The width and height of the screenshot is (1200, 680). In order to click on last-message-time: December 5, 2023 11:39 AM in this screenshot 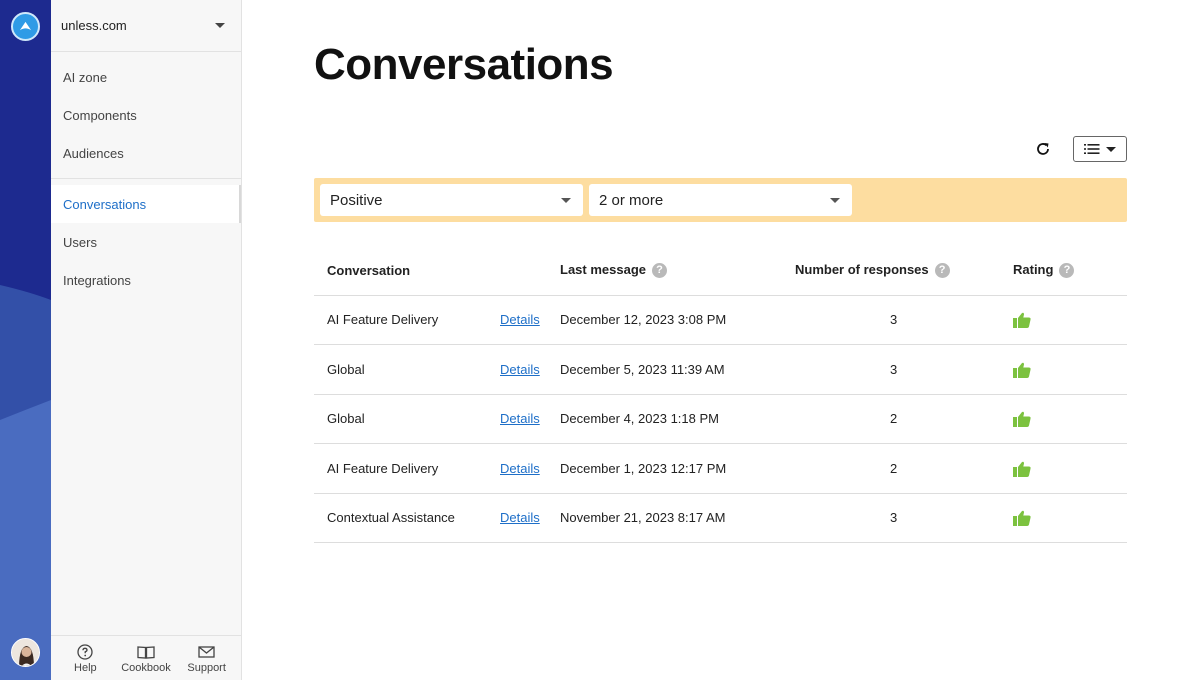, I will do `click(677, 369)`.